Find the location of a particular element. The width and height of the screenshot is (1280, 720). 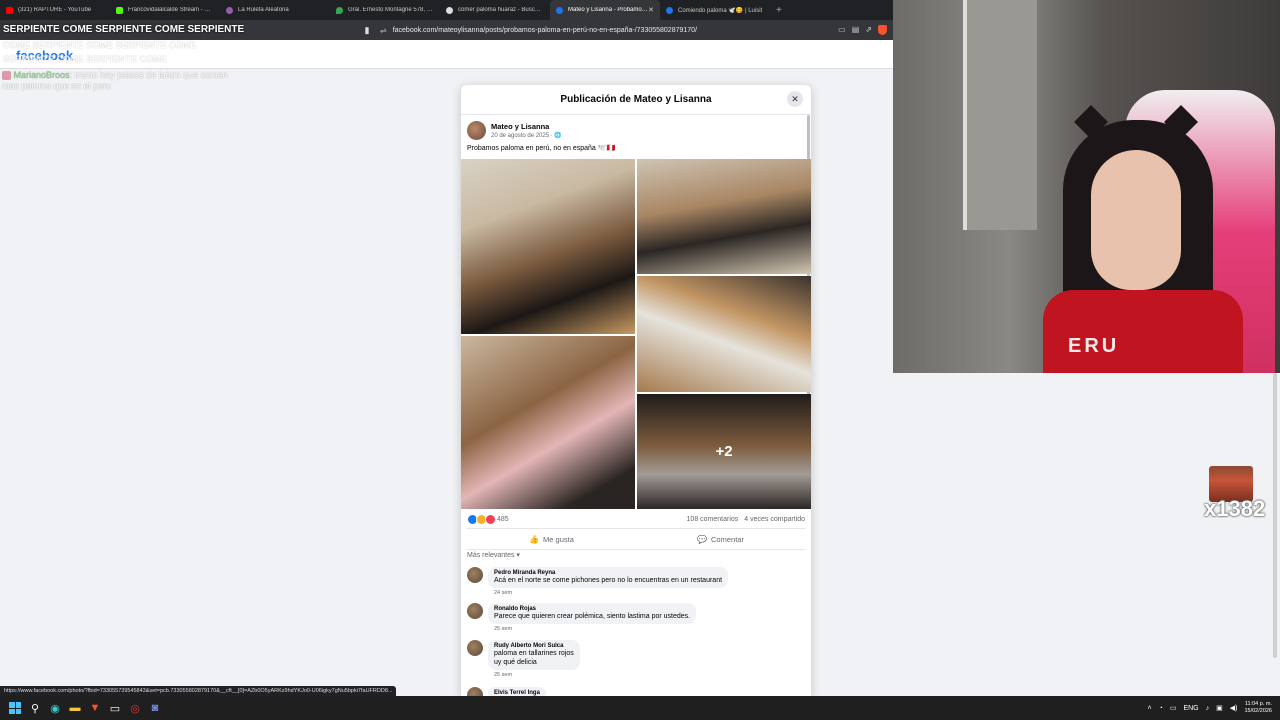

taskbar-clock: 11:04 p. m. 15/02/2026 is located at coordinates (1258, 708).